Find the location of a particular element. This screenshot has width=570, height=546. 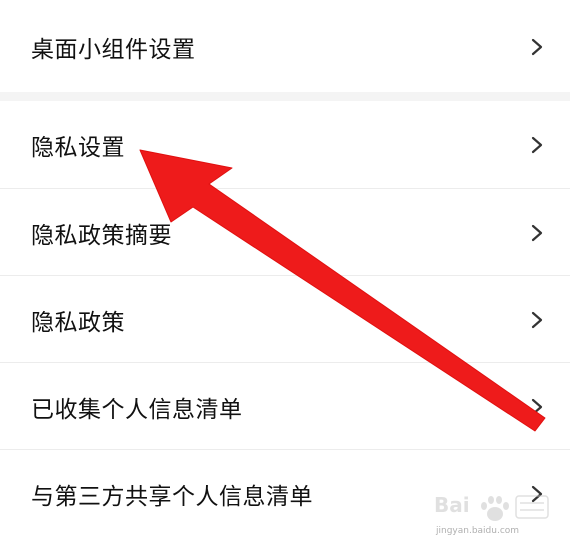

row-label: 隐私设置 is located at coordinates (78, 147).